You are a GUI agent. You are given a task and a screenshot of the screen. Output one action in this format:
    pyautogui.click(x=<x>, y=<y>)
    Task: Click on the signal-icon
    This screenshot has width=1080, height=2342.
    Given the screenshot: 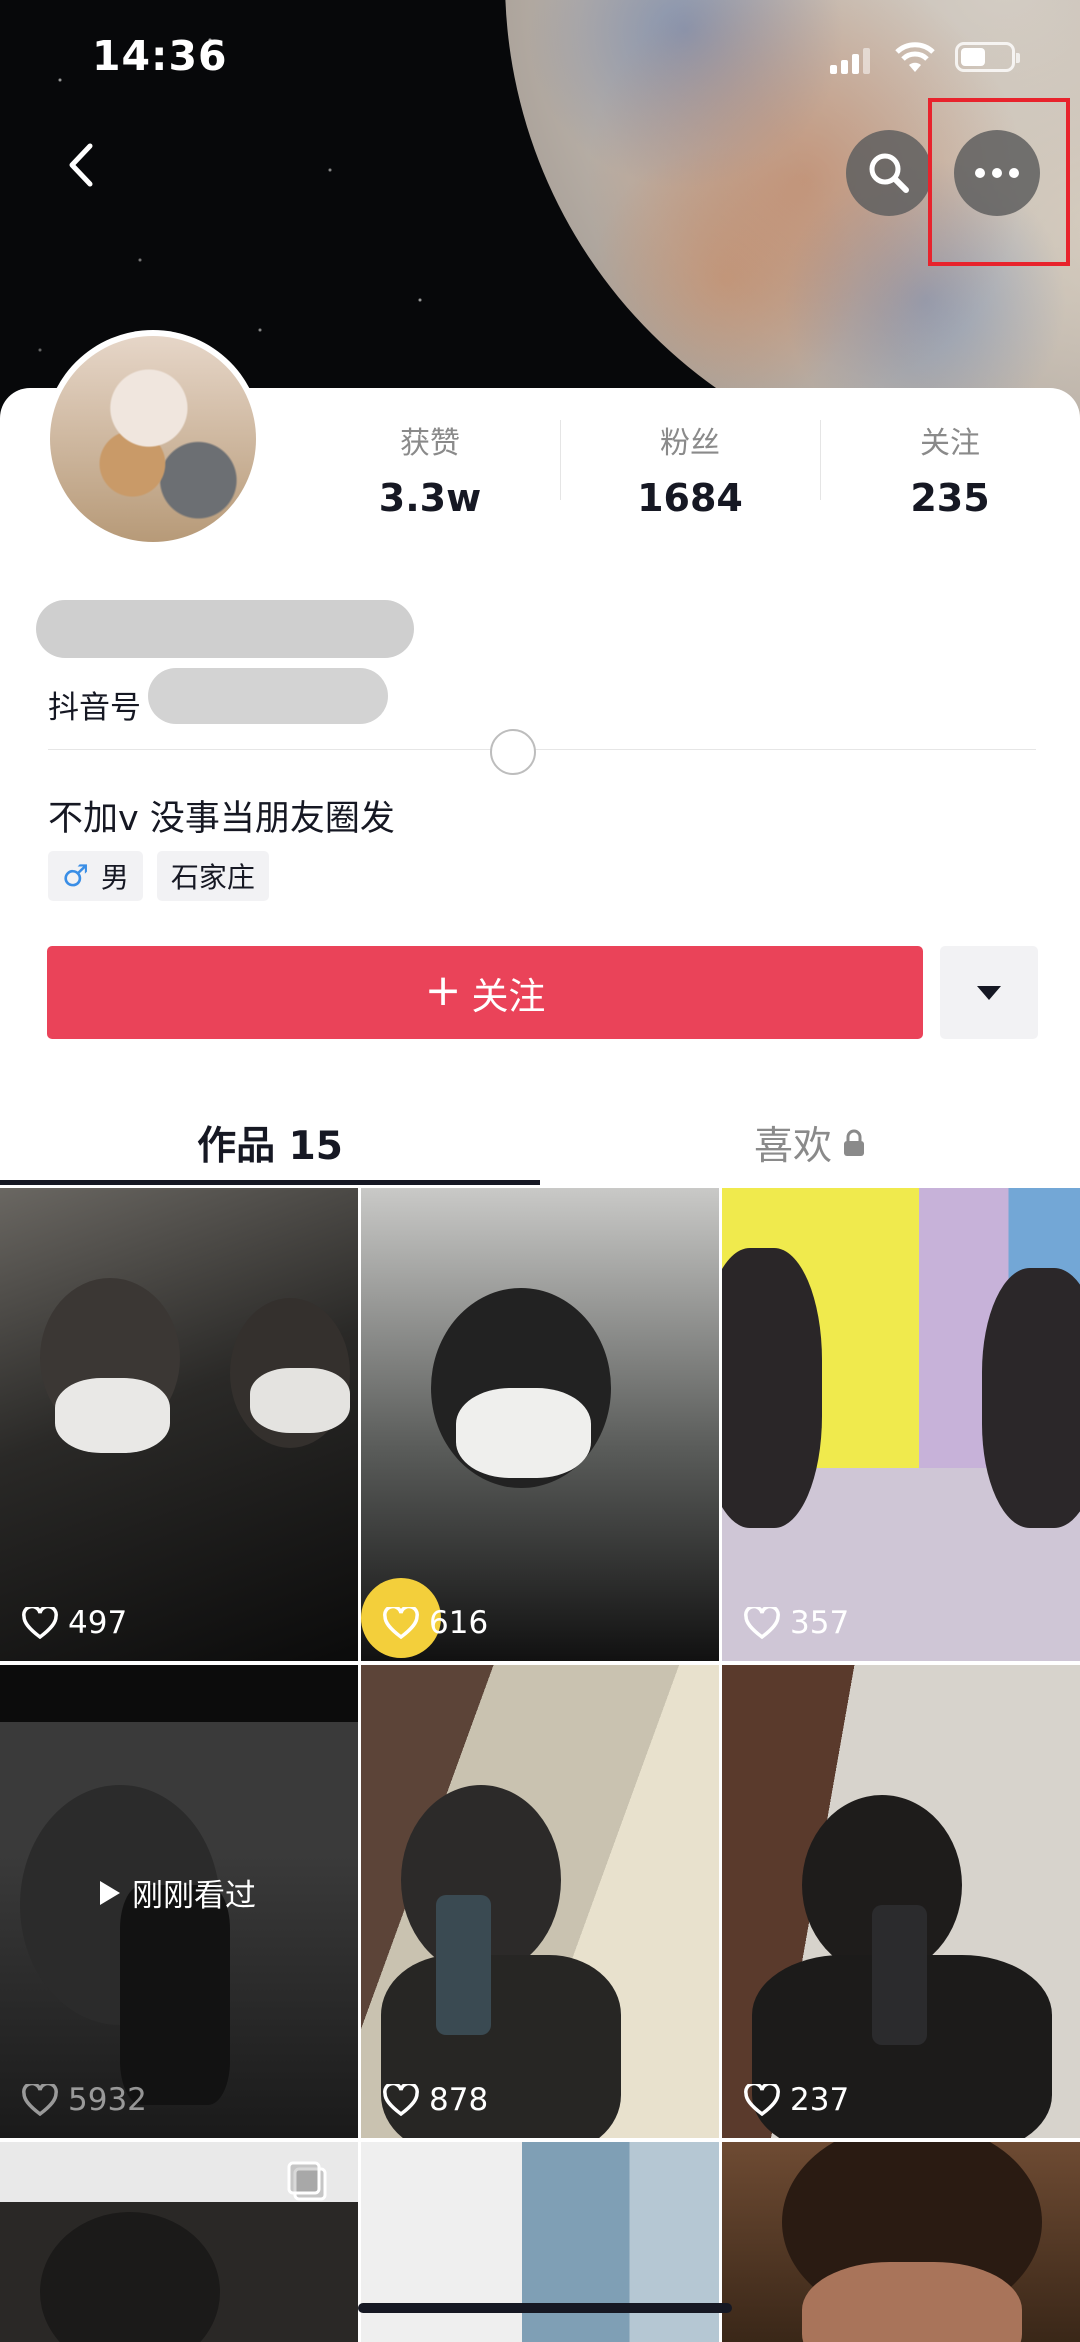 What is the action you would take?
    pyautogui.click(x=850, y=61)
    